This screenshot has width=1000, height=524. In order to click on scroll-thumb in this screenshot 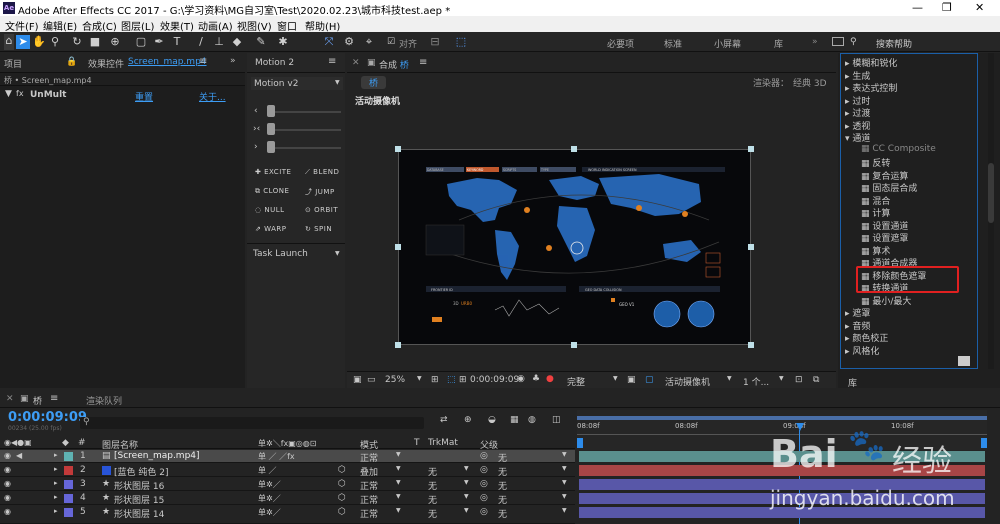, I will do `click(991, 193)`.